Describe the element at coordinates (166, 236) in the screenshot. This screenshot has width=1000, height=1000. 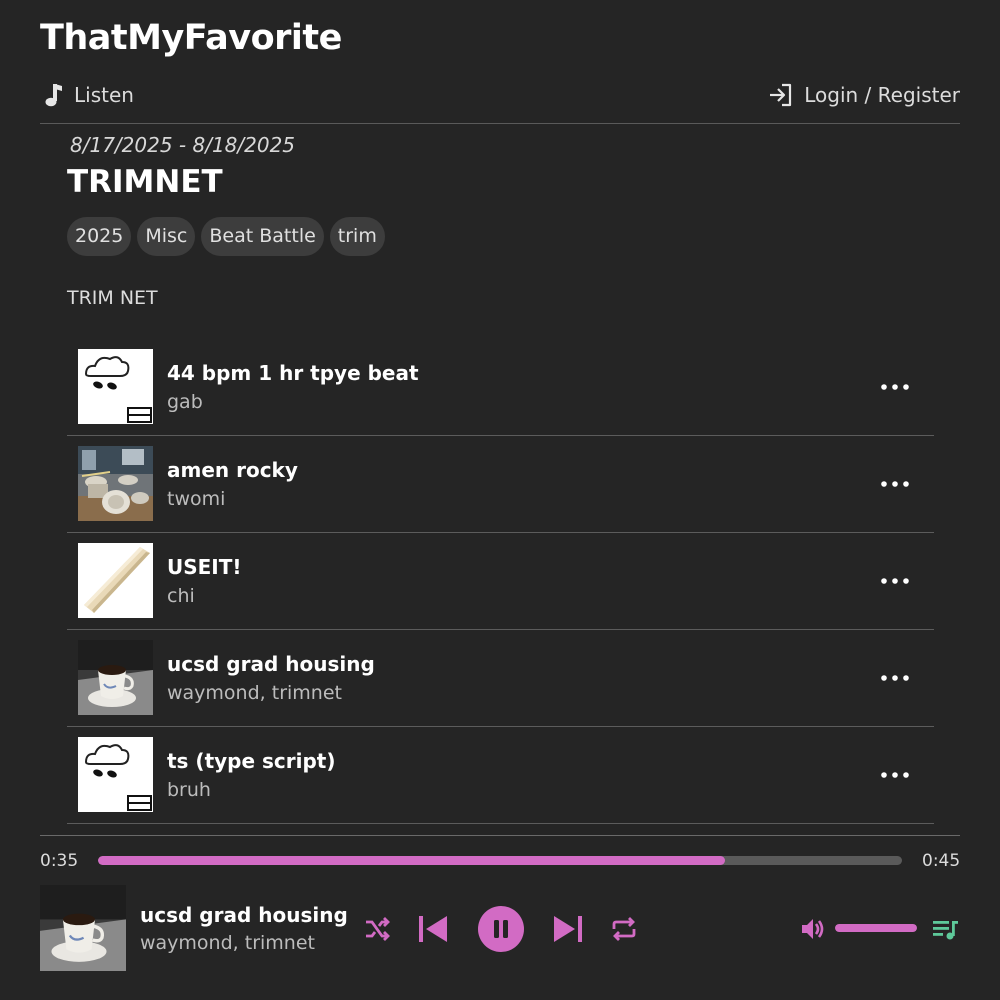
I see `tag-chip: Misc` at that location.